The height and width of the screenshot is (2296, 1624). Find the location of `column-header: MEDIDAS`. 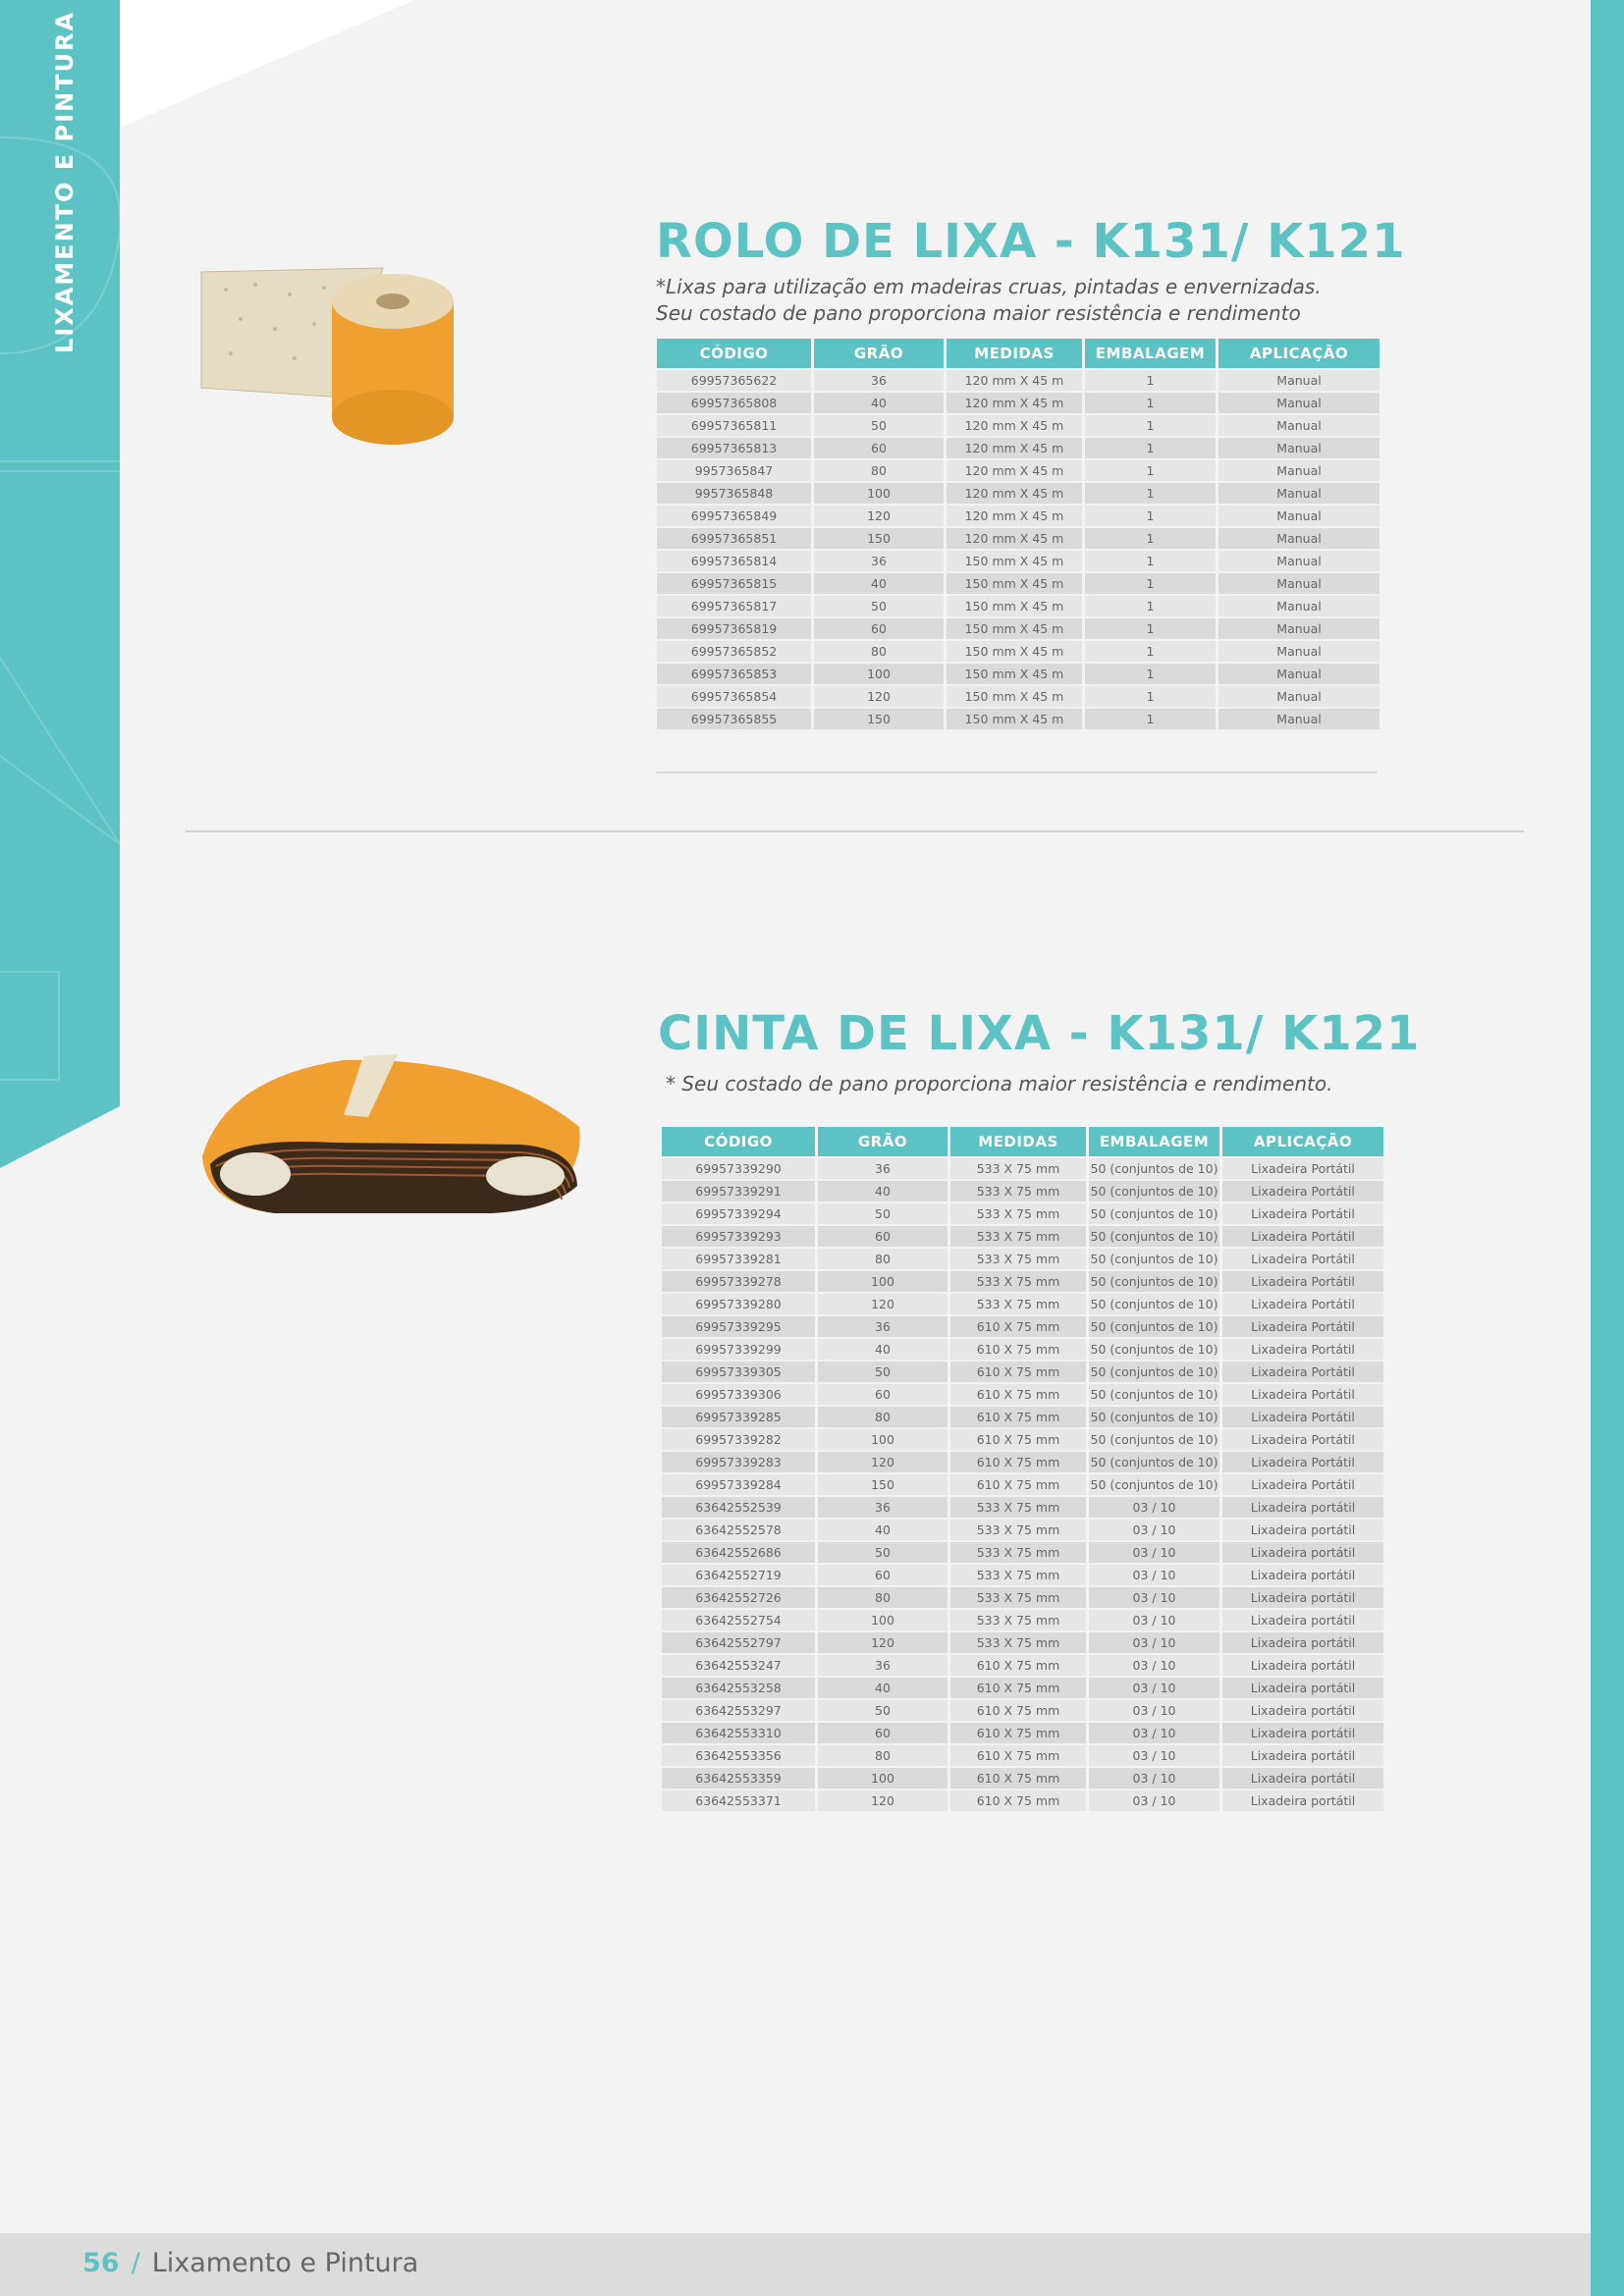

column-header: MEDIDAS is located at coordinates (1018, 1141).